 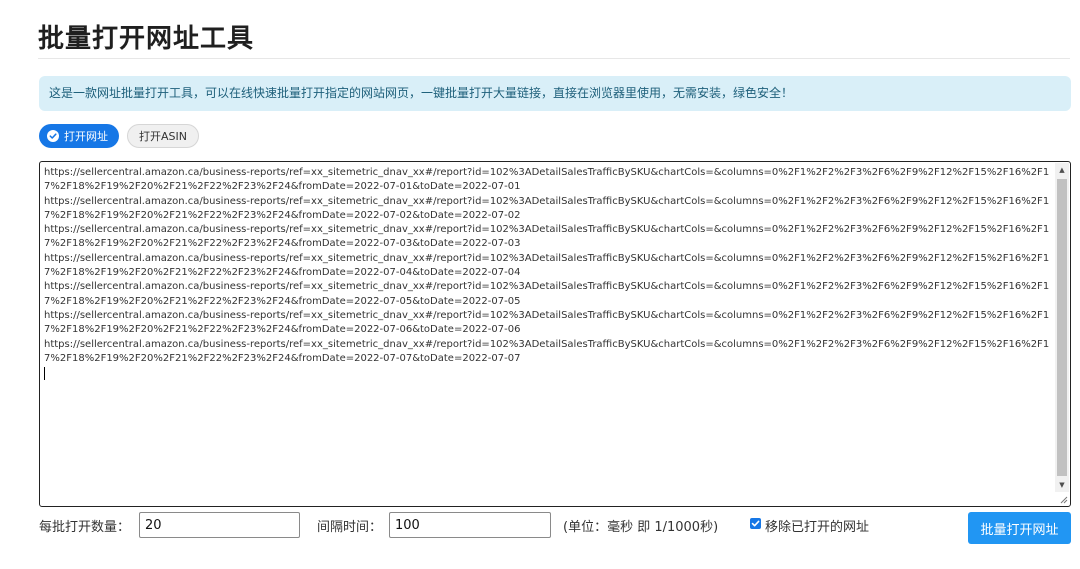 What do you see at coordinates (85, 527) in the screenshot?
I see `batch-count-label: 每批打开数量：` at bounding box center [85, 527].